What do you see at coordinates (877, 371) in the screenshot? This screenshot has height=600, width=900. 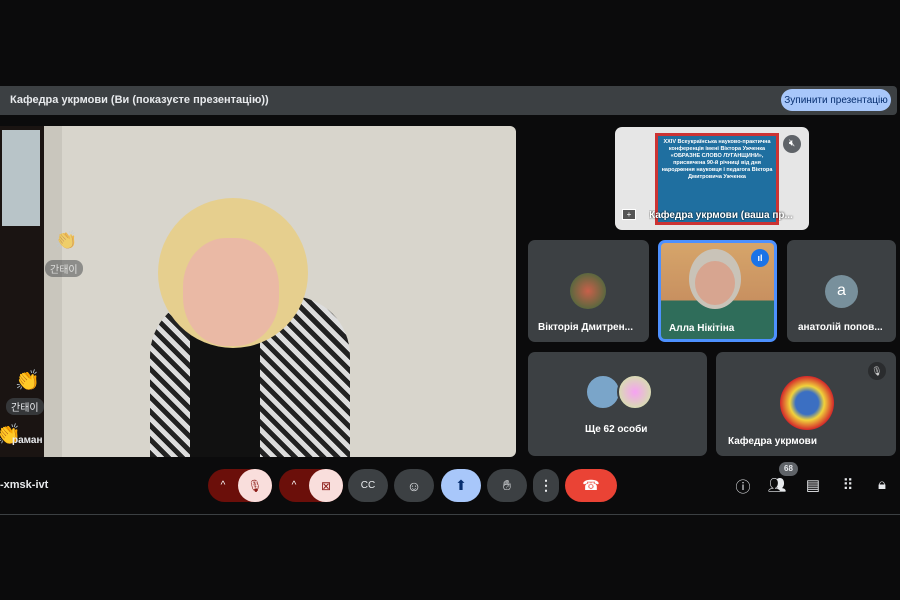 I see `muted-mic-icon: 🎙︎` at bounding box center [877, 371].